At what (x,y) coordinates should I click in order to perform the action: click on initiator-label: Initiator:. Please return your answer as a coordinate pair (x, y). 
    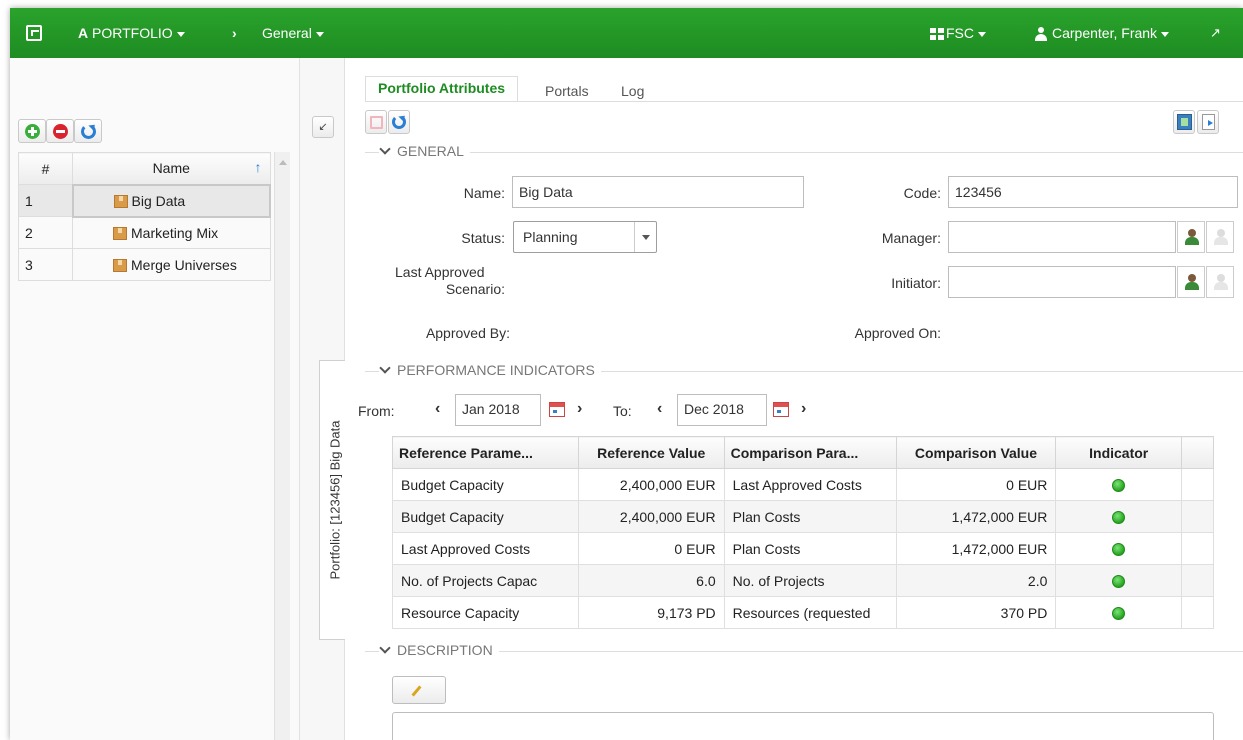
    Looking at the image, I should click on (916, 283).